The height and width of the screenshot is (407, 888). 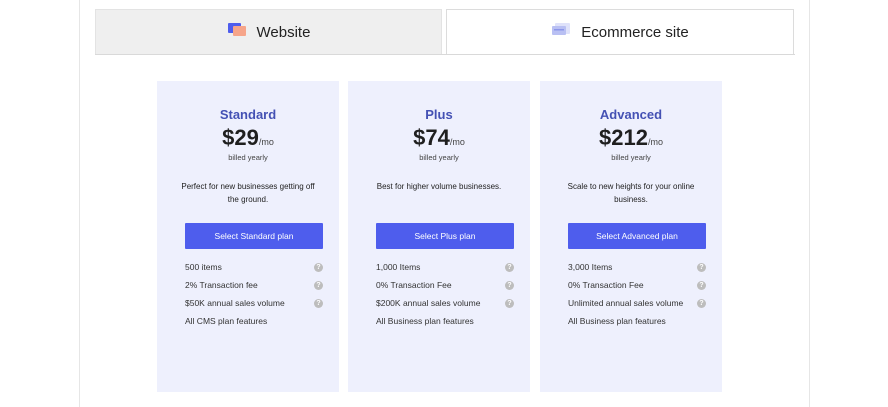 What do you see at coordinates (254, 236) in the screenshot?
I see `select-standard-plan-button: Select Standard plan` at bounding box center [254, 236].